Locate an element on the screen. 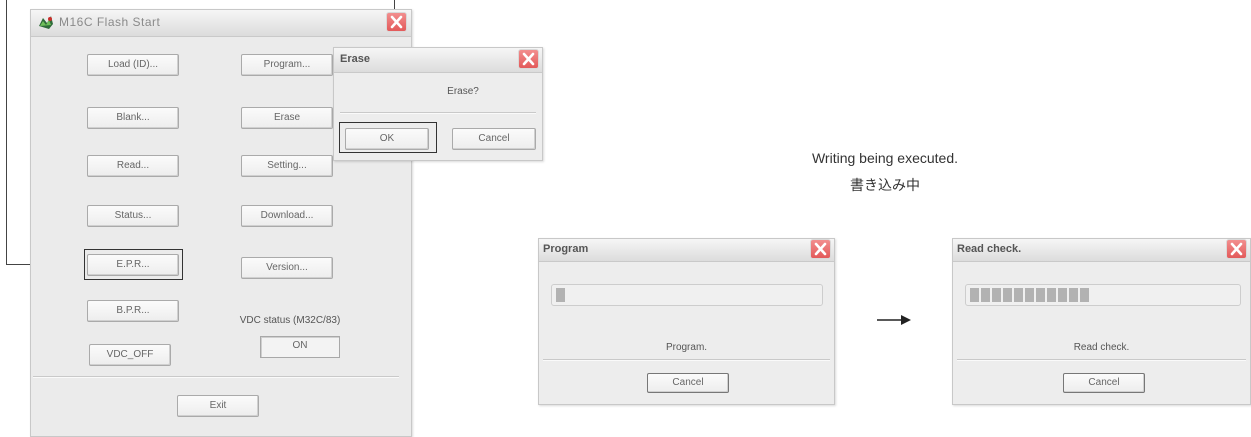 The image size is (1251, 437). vdc-off-button: VDC_OFF is located at coordinates (130, 355).